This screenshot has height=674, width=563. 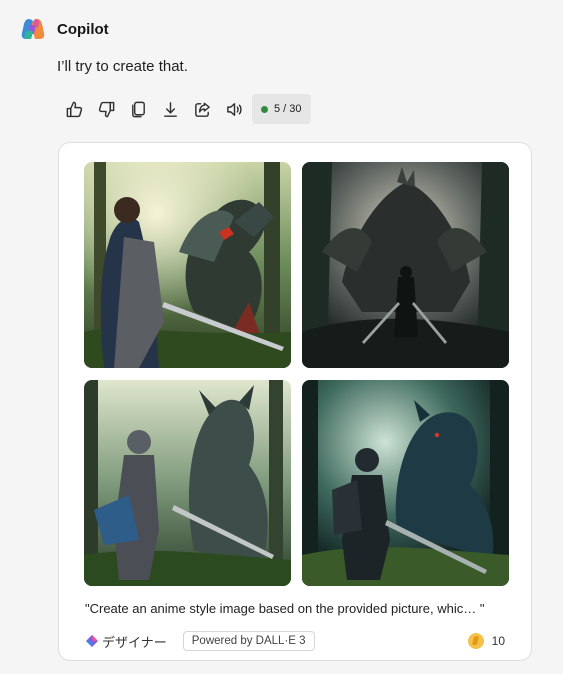 What do you see at coordinates (83, 29) in the screenshot?
I see `assistant-name: Copilot` at bounding box center [83, 29].